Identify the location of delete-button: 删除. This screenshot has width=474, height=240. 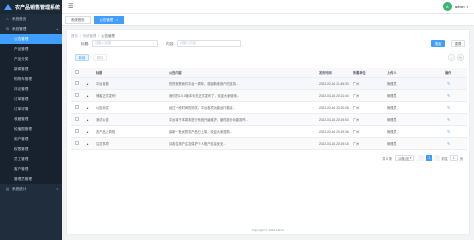
(100, 57).